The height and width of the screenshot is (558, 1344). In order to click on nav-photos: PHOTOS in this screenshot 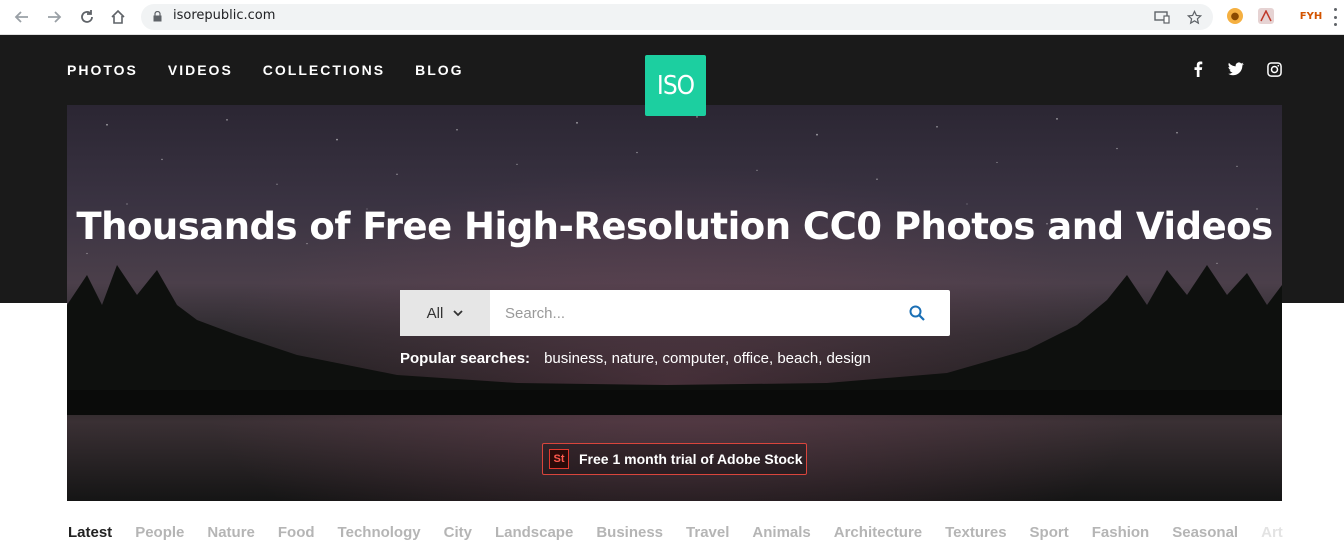, I will do `click(102, 70)`.